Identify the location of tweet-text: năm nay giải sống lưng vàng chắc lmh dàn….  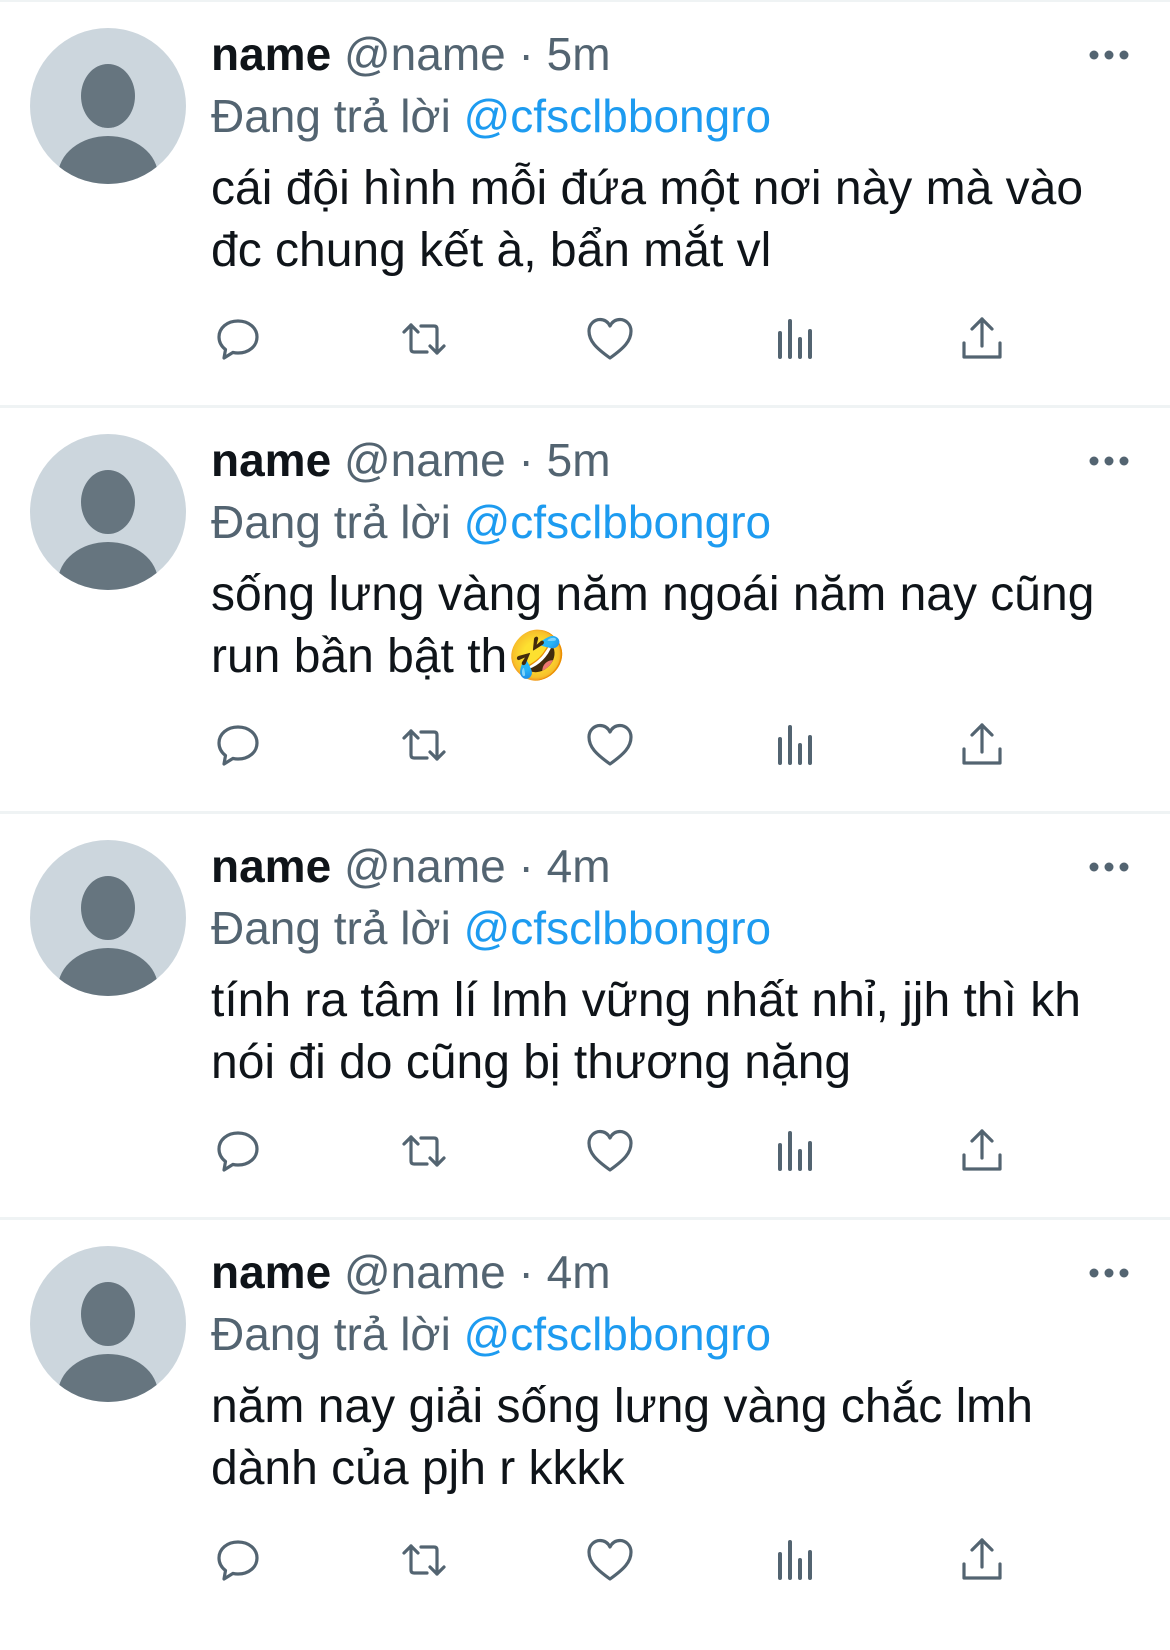
(622, 1437).